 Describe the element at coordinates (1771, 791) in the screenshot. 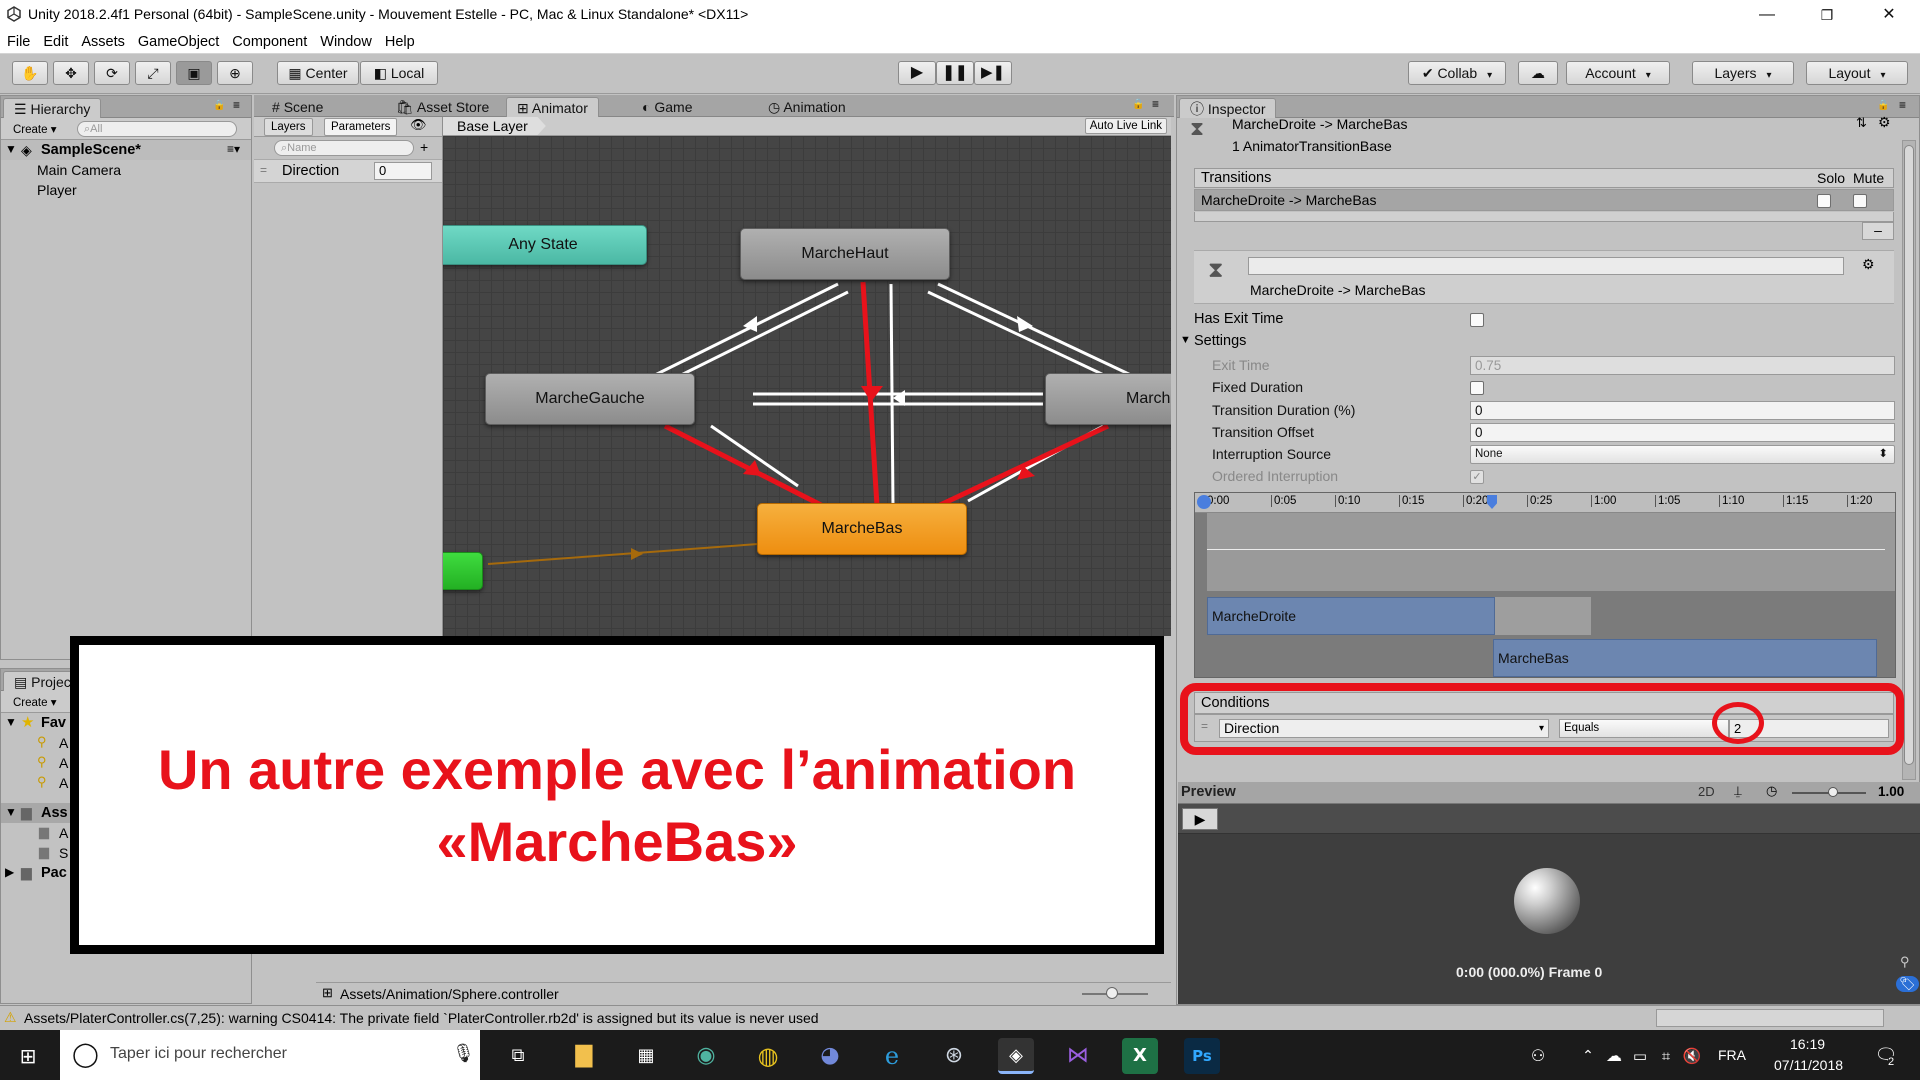

I see `speed-icon: ◷` at that location.